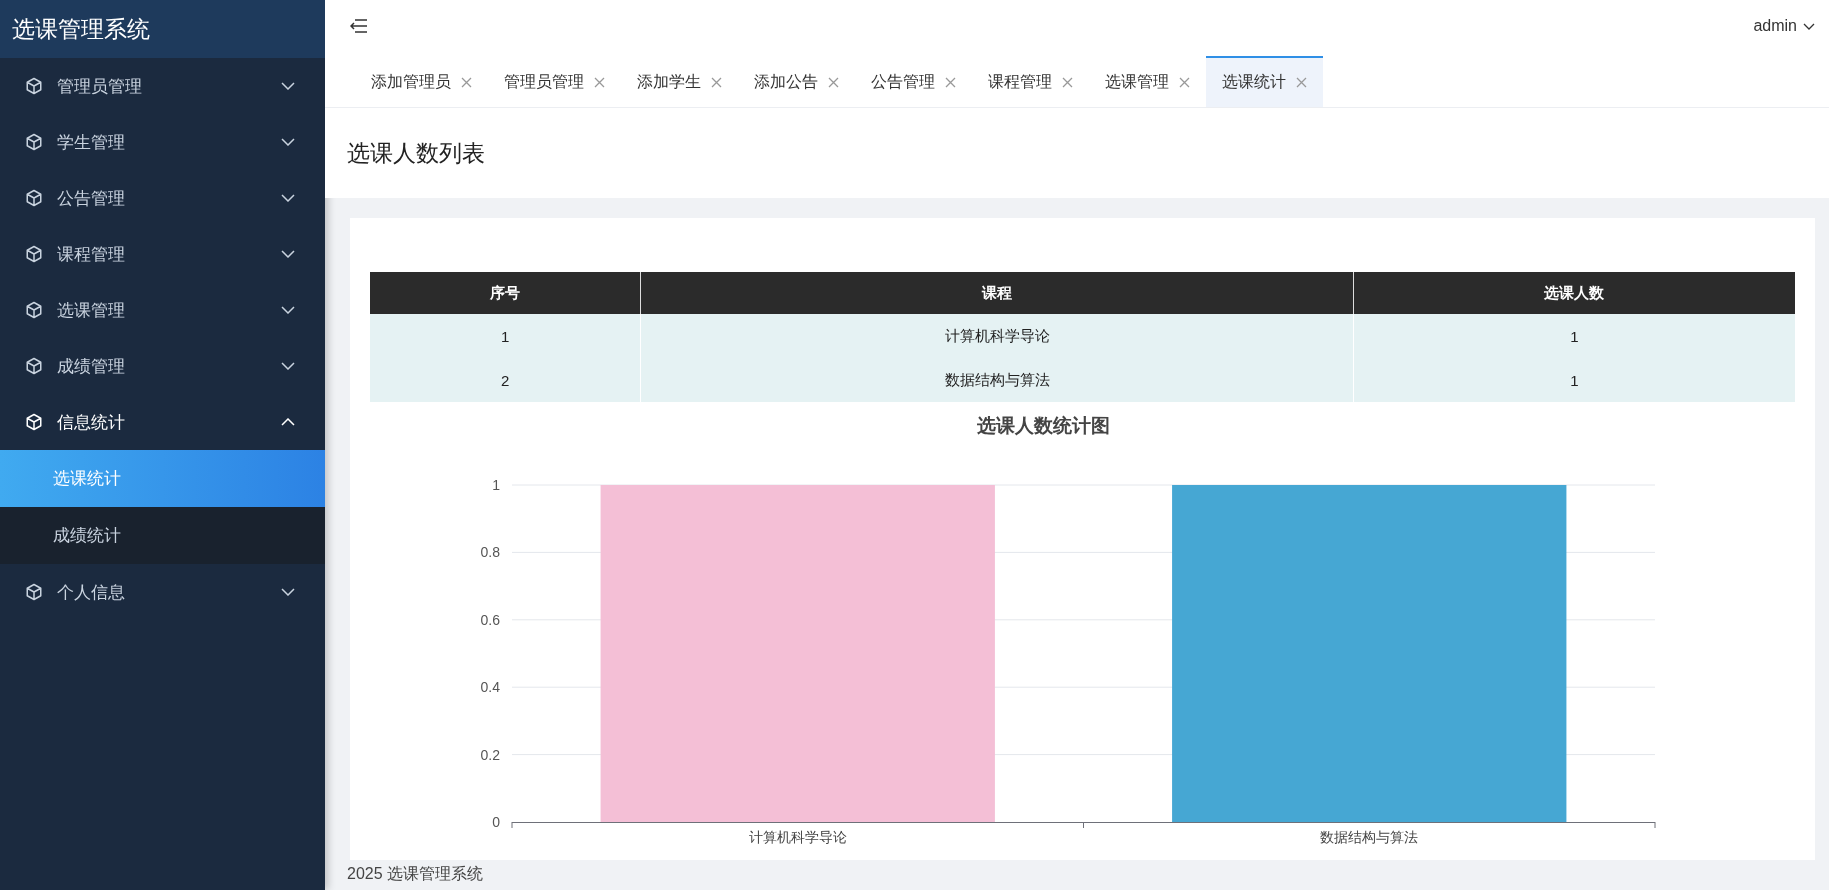 The width and height of the screenshot is (1829, 890). What do you see at coordinates (162, 86) in the screenshot?
I see `menu-item: 管理员管理` at bounding box center [162, 86].